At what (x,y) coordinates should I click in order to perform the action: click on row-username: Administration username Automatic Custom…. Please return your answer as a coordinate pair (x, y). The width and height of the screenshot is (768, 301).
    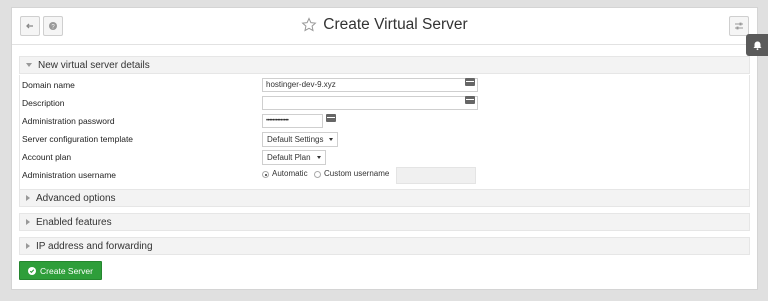
    Looking at the image, I should click on (384, 176).